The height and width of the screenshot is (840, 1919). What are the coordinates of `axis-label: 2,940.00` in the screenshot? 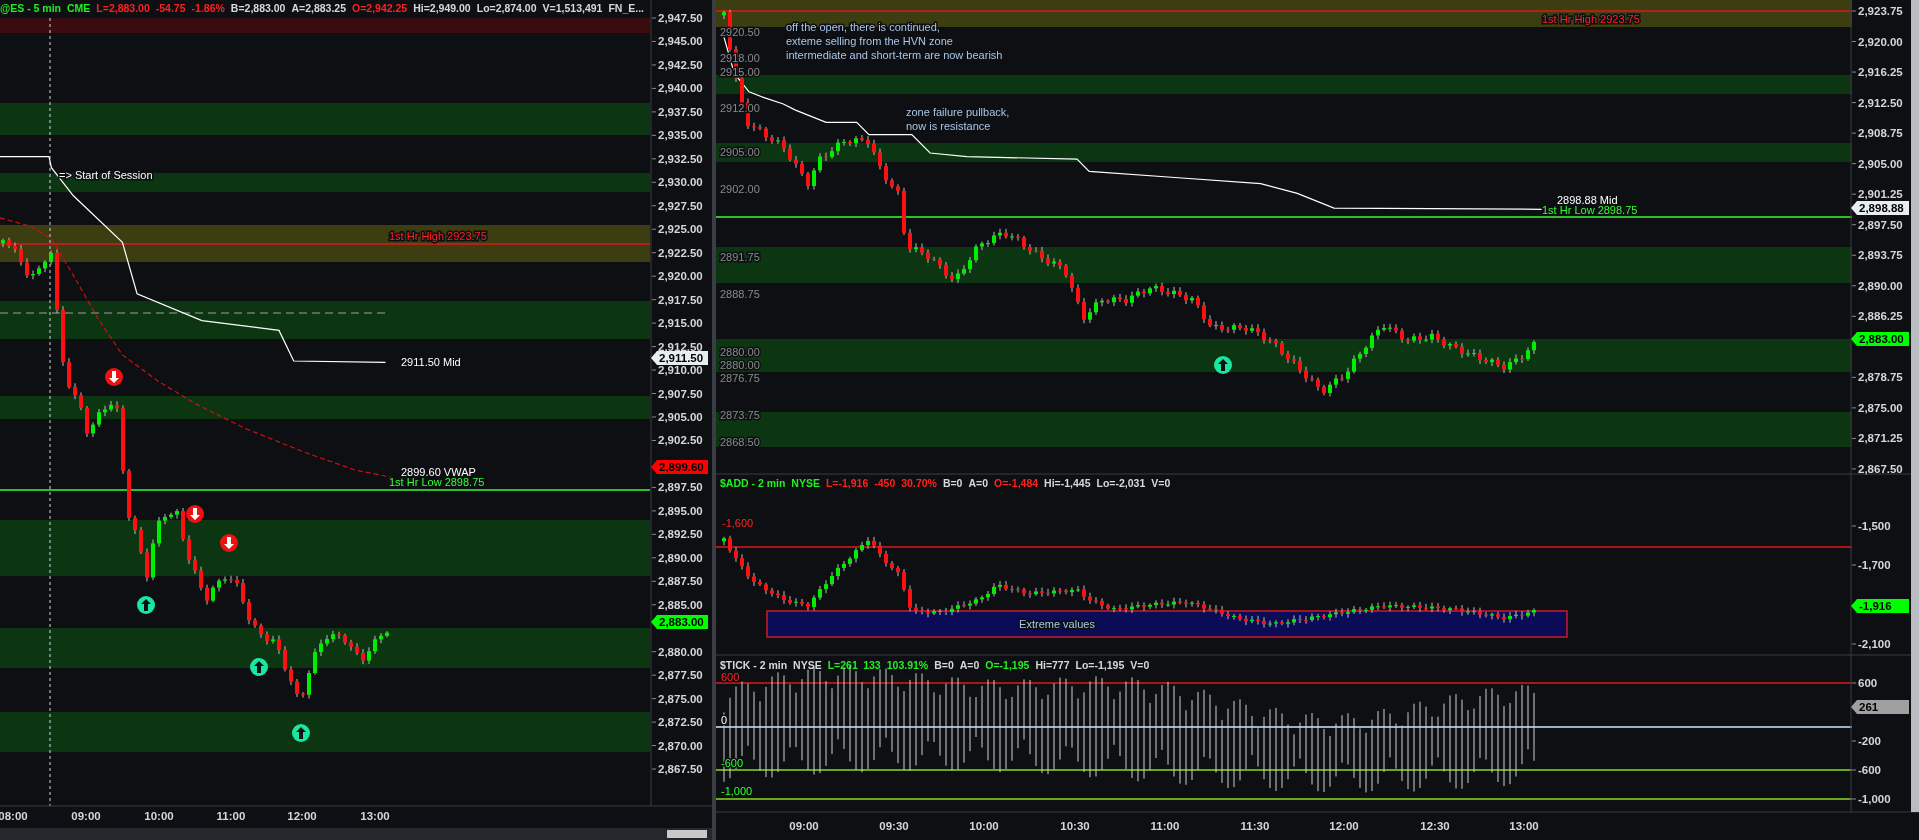 It's located at (677, 88).